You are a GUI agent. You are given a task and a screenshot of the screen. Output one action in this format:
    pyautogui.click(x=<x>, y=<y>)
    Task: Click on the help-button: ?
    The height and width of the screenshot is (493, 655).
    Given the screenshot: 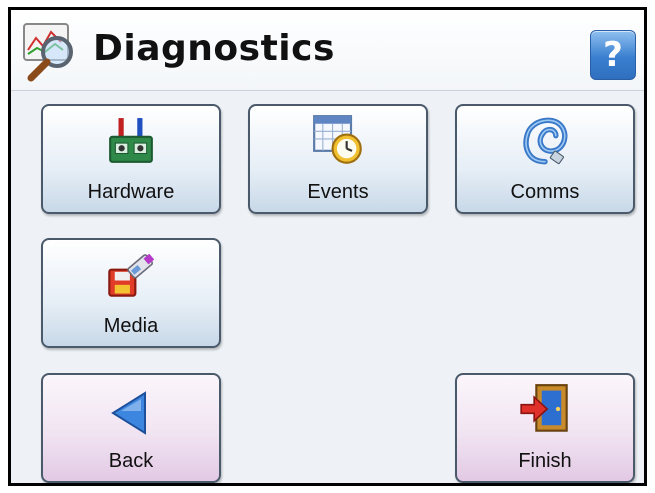 What is the action you would take?
    pyautogui.click(x=613, y=55)
    